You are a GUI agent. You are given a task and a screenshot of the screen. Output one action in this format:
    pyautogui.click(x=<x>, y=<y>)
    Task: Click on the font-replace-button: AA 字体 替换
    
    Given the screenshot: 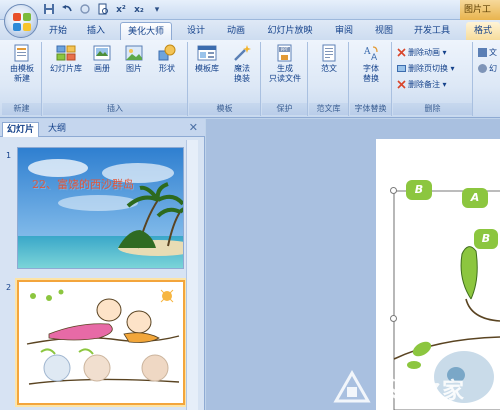 What is the action you would take?
    pyautogui.click(x=371, y=64)
    